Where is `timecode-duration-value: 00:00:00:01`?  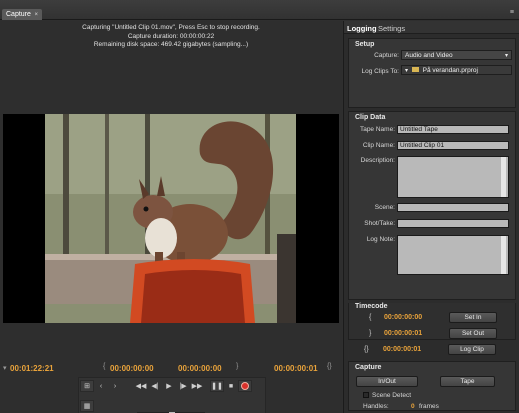 timecode-duration-value: 00:00:00:01 is located at coordinates (402, 349).